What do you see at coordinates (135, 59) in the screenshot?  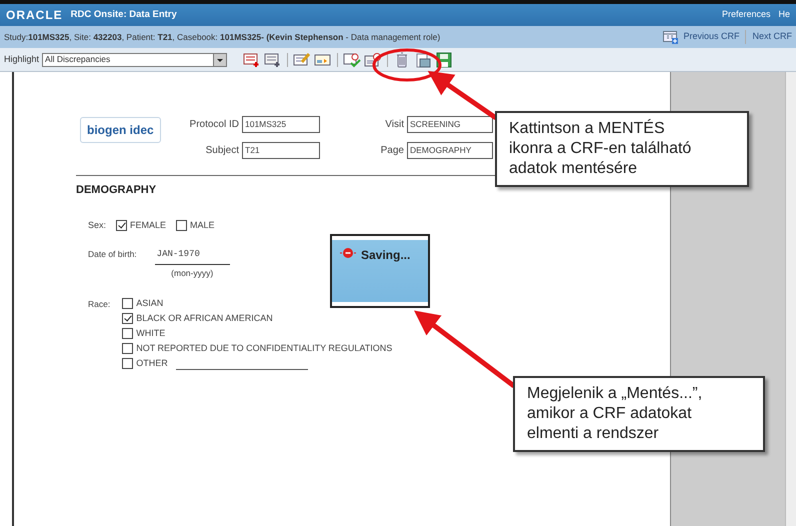 I see `highlight-select: All Discrepancies` at bounding box center [135, 59].